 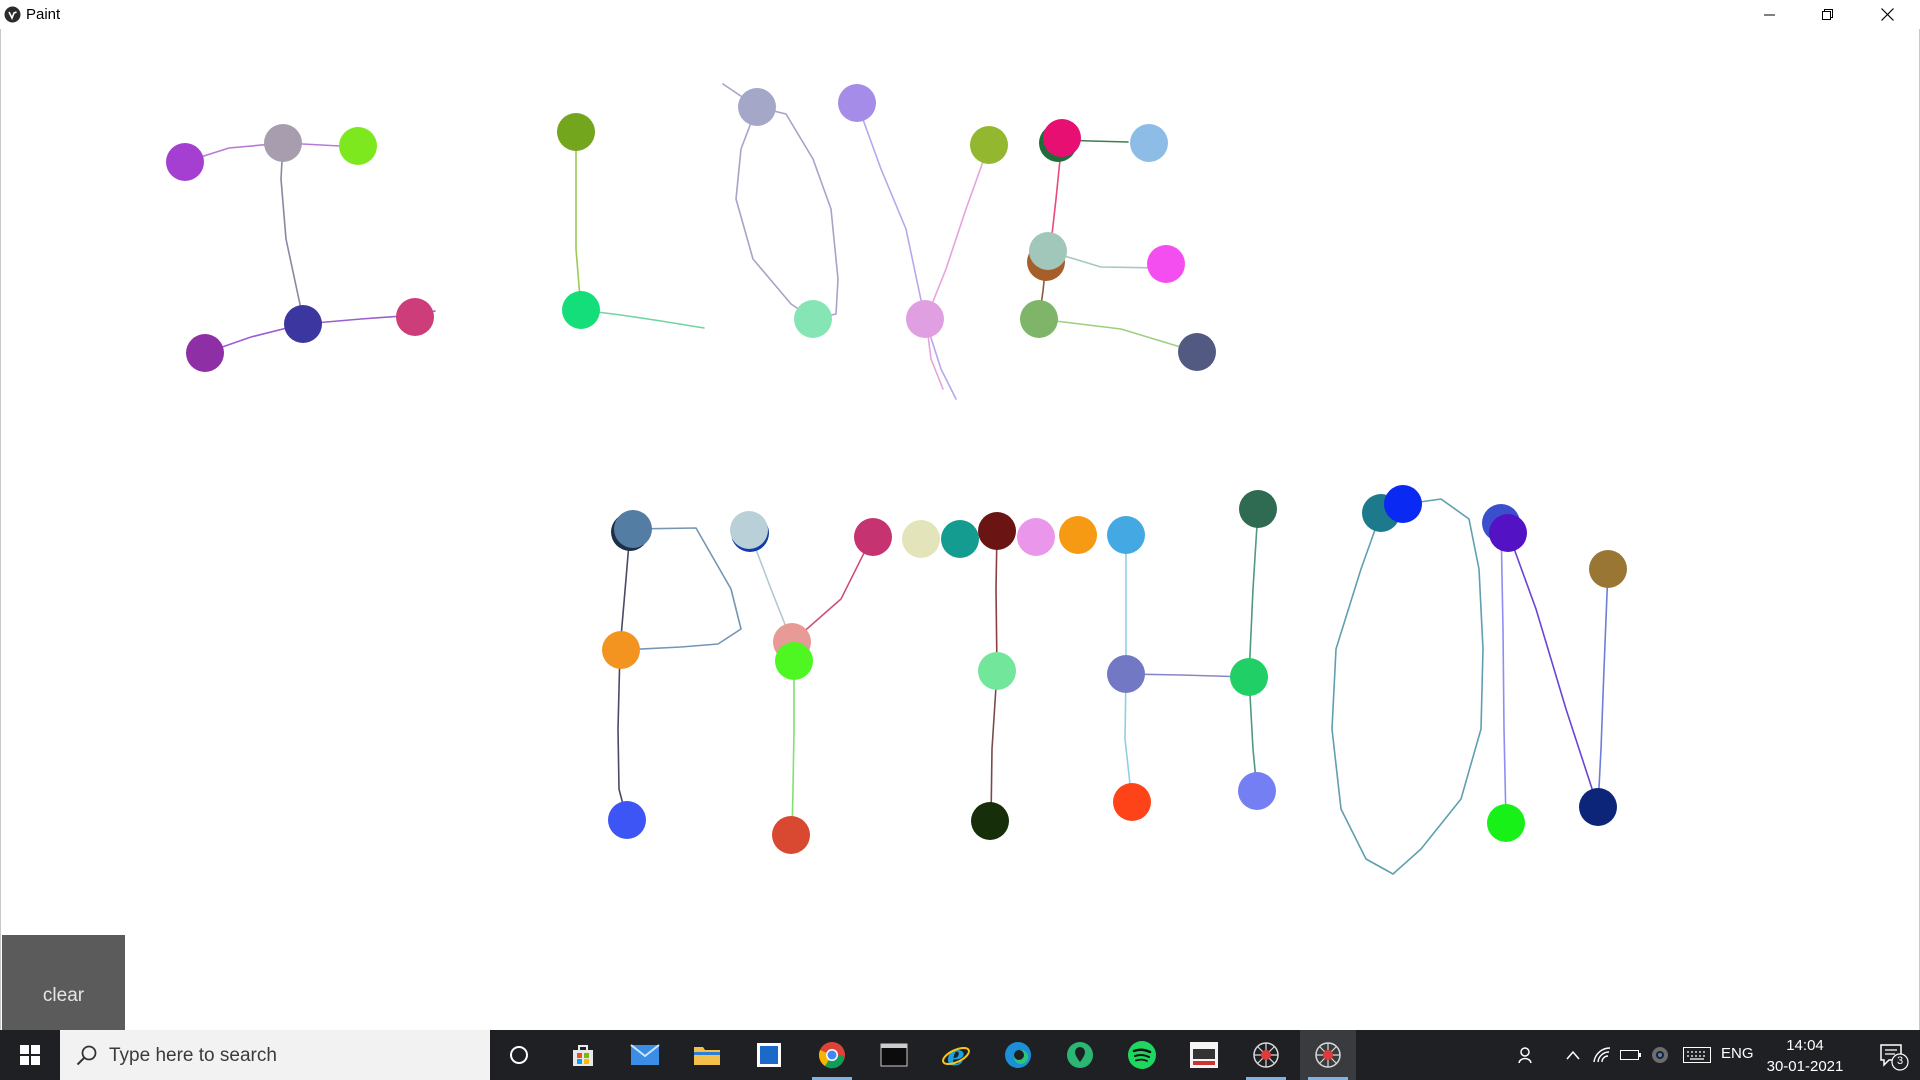 I want to click on notification-icon, so click(x=1894, y=1057).